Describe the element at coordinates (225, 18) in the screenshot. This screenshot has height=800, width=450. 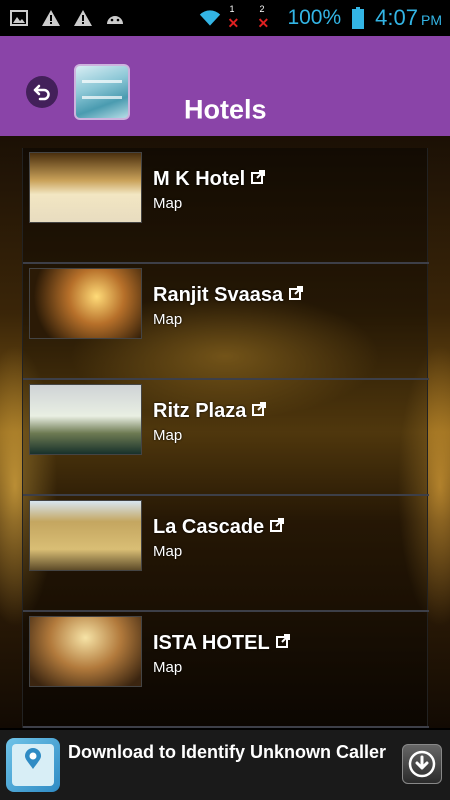
I see `status-bar: 1 ✕ 2 ✕ 100% 4:07 PM` at that location.